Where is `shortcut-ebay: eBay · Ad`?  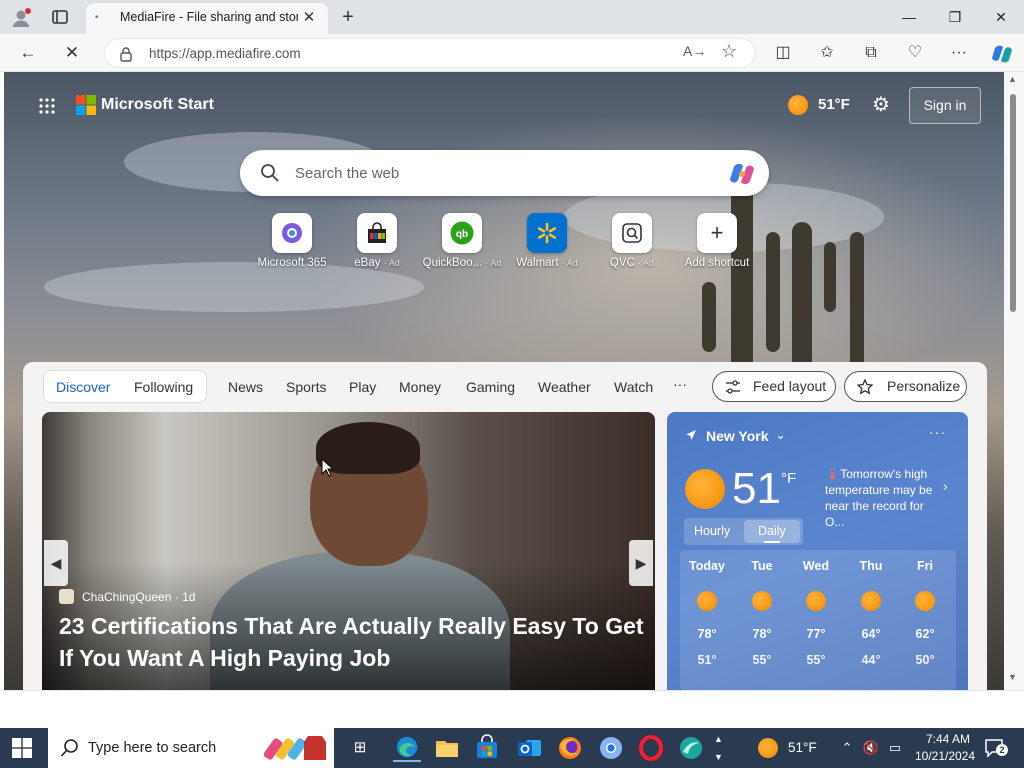
shortcut-ebay: eBay · Ad is located at coordinates (377, 243).